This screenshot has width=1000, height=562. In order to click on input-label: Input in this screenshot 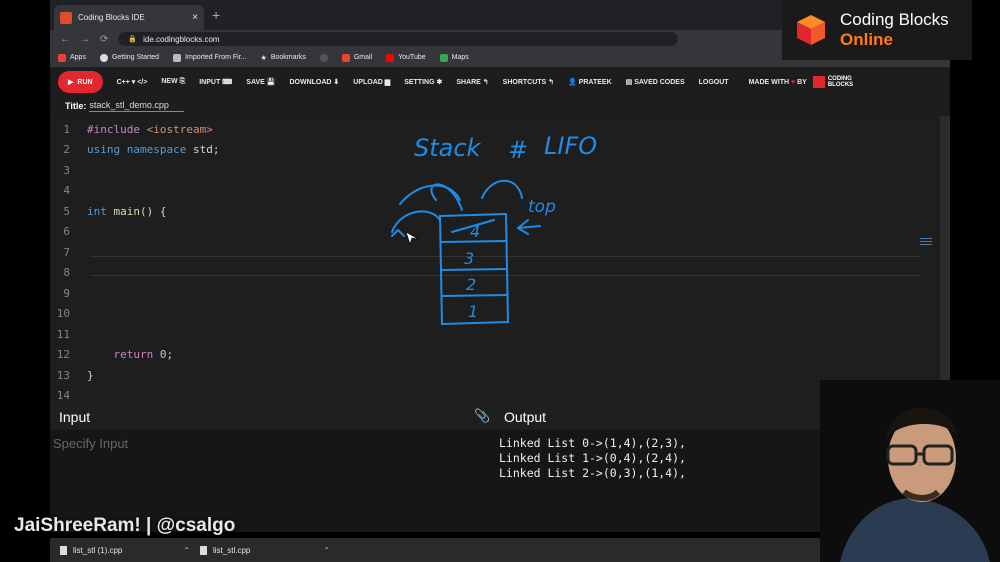, I will do `click(75, 417)`.